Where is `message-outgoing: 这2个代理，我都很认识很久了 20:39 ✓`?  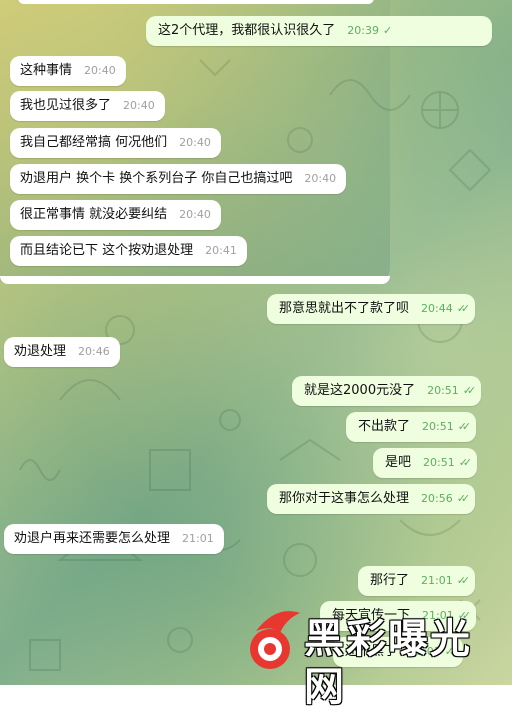
message-outgoing: 这2个代理，我都很认识很久了 20:39 ✓ is located at coordinates (319, 31).